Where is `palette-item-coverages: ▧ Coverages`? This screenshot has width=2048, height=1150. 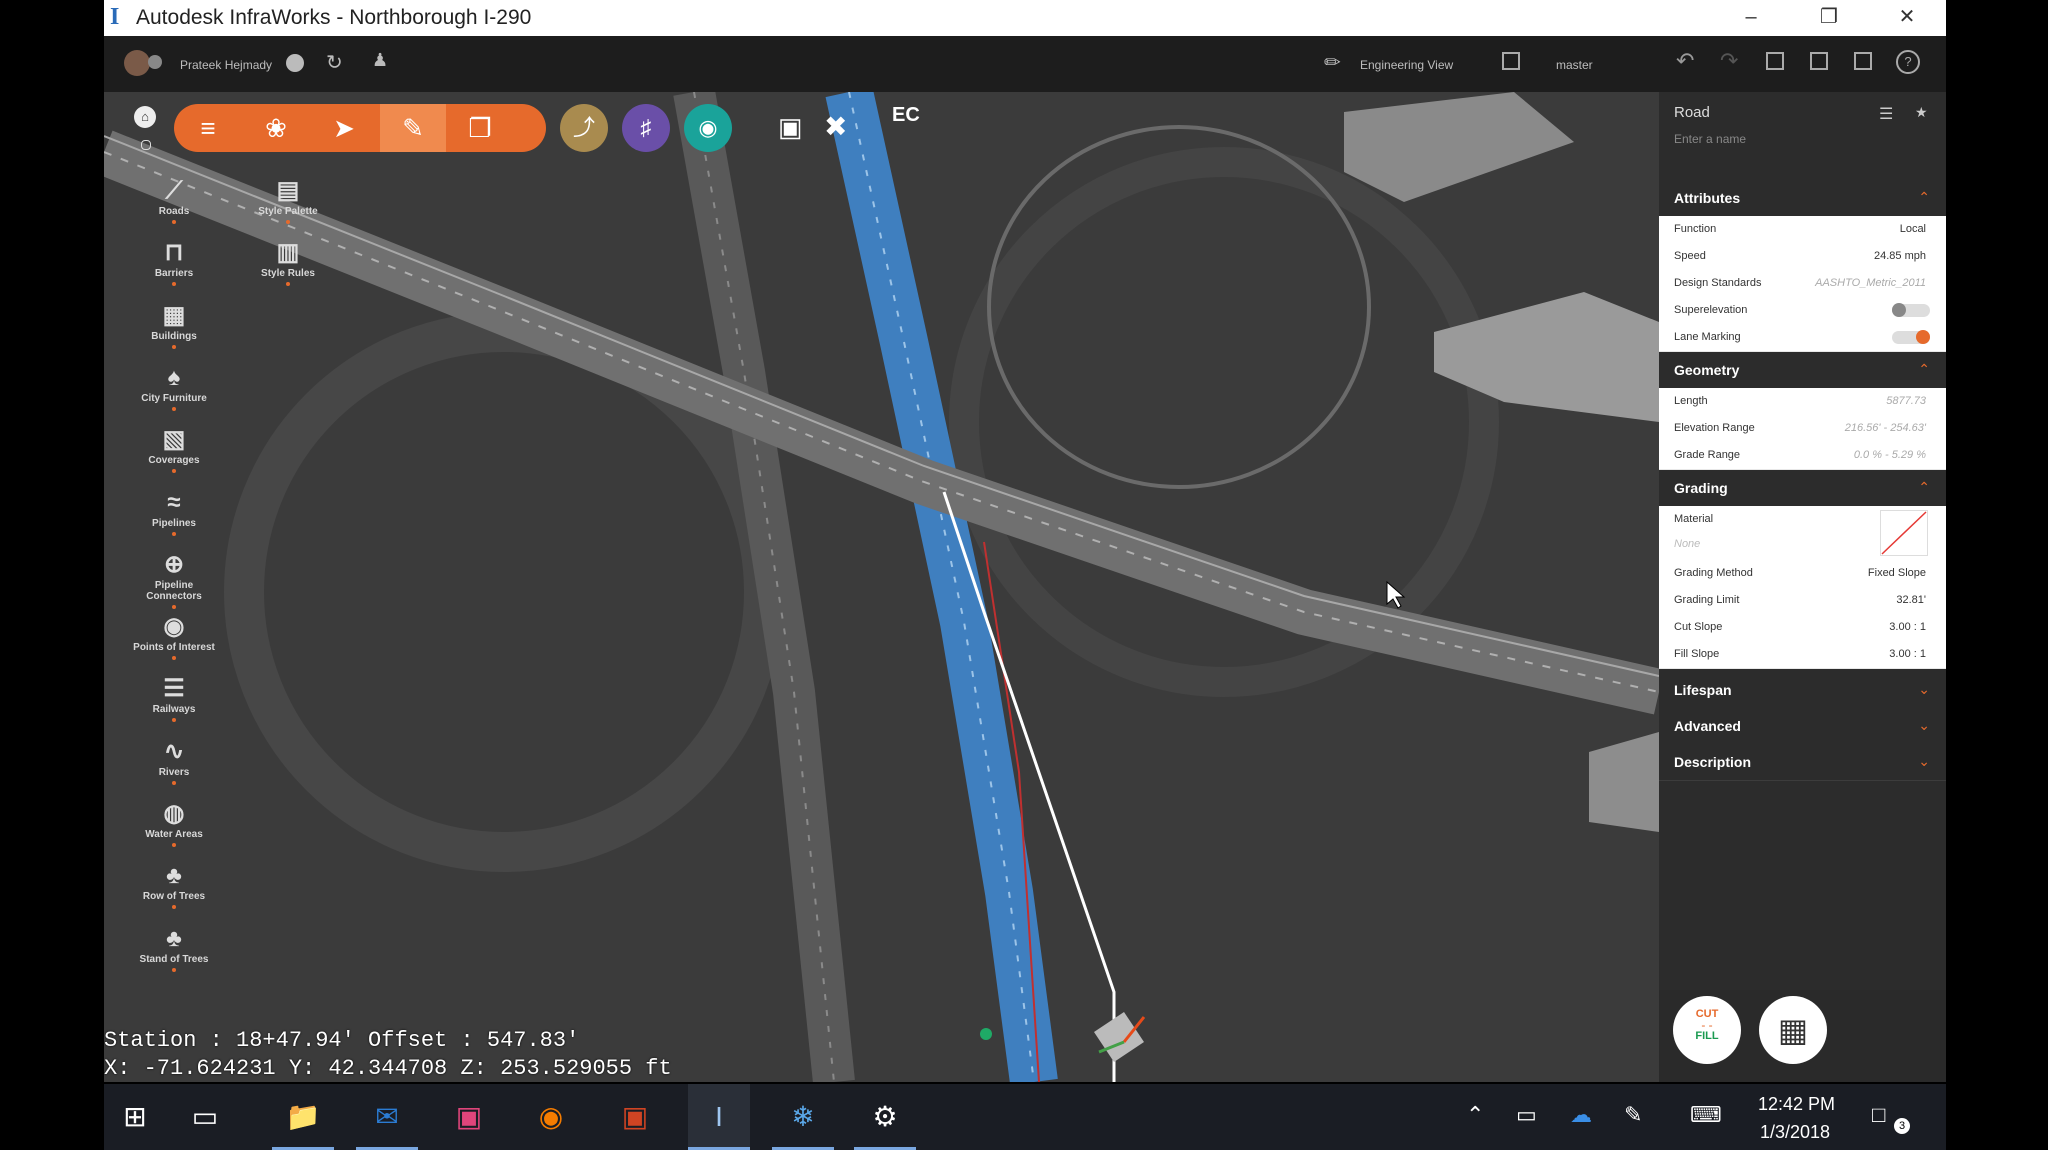 palette-item-coverages: ▧ Coverages is located at coordinates (174, 449).